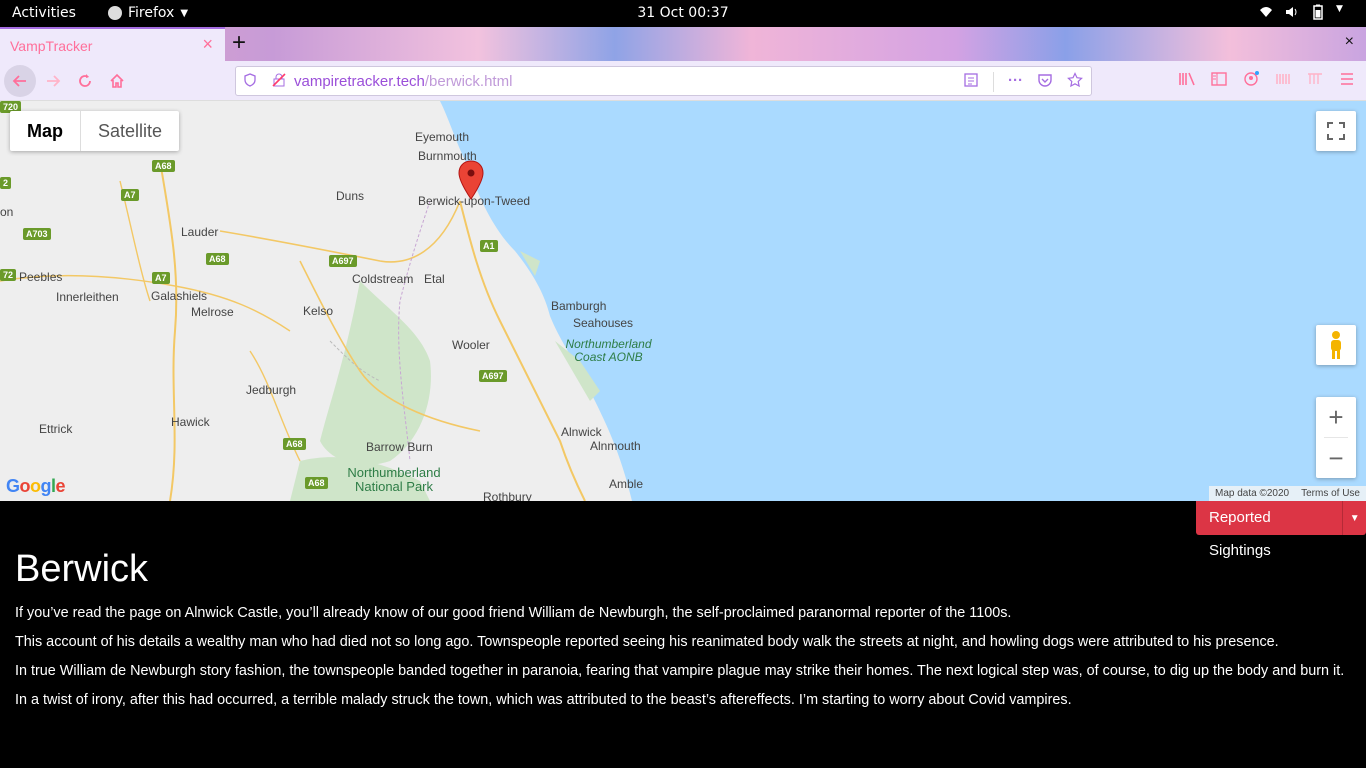 The image size is (1366, 768). Describe the element at coordinates (130, 195) in the screenshot. I see `road-a7: A7` at that location.